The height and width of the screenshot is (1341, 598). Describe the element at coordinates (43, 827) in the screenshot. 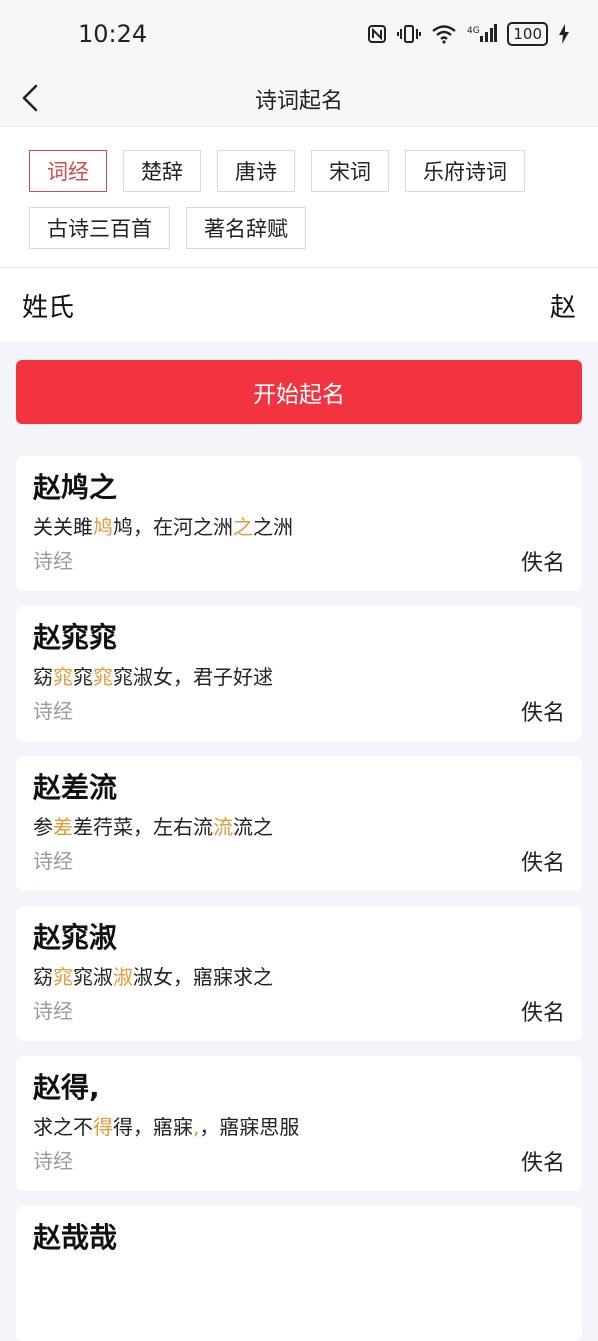

I see `verse-text: 参` at that location.